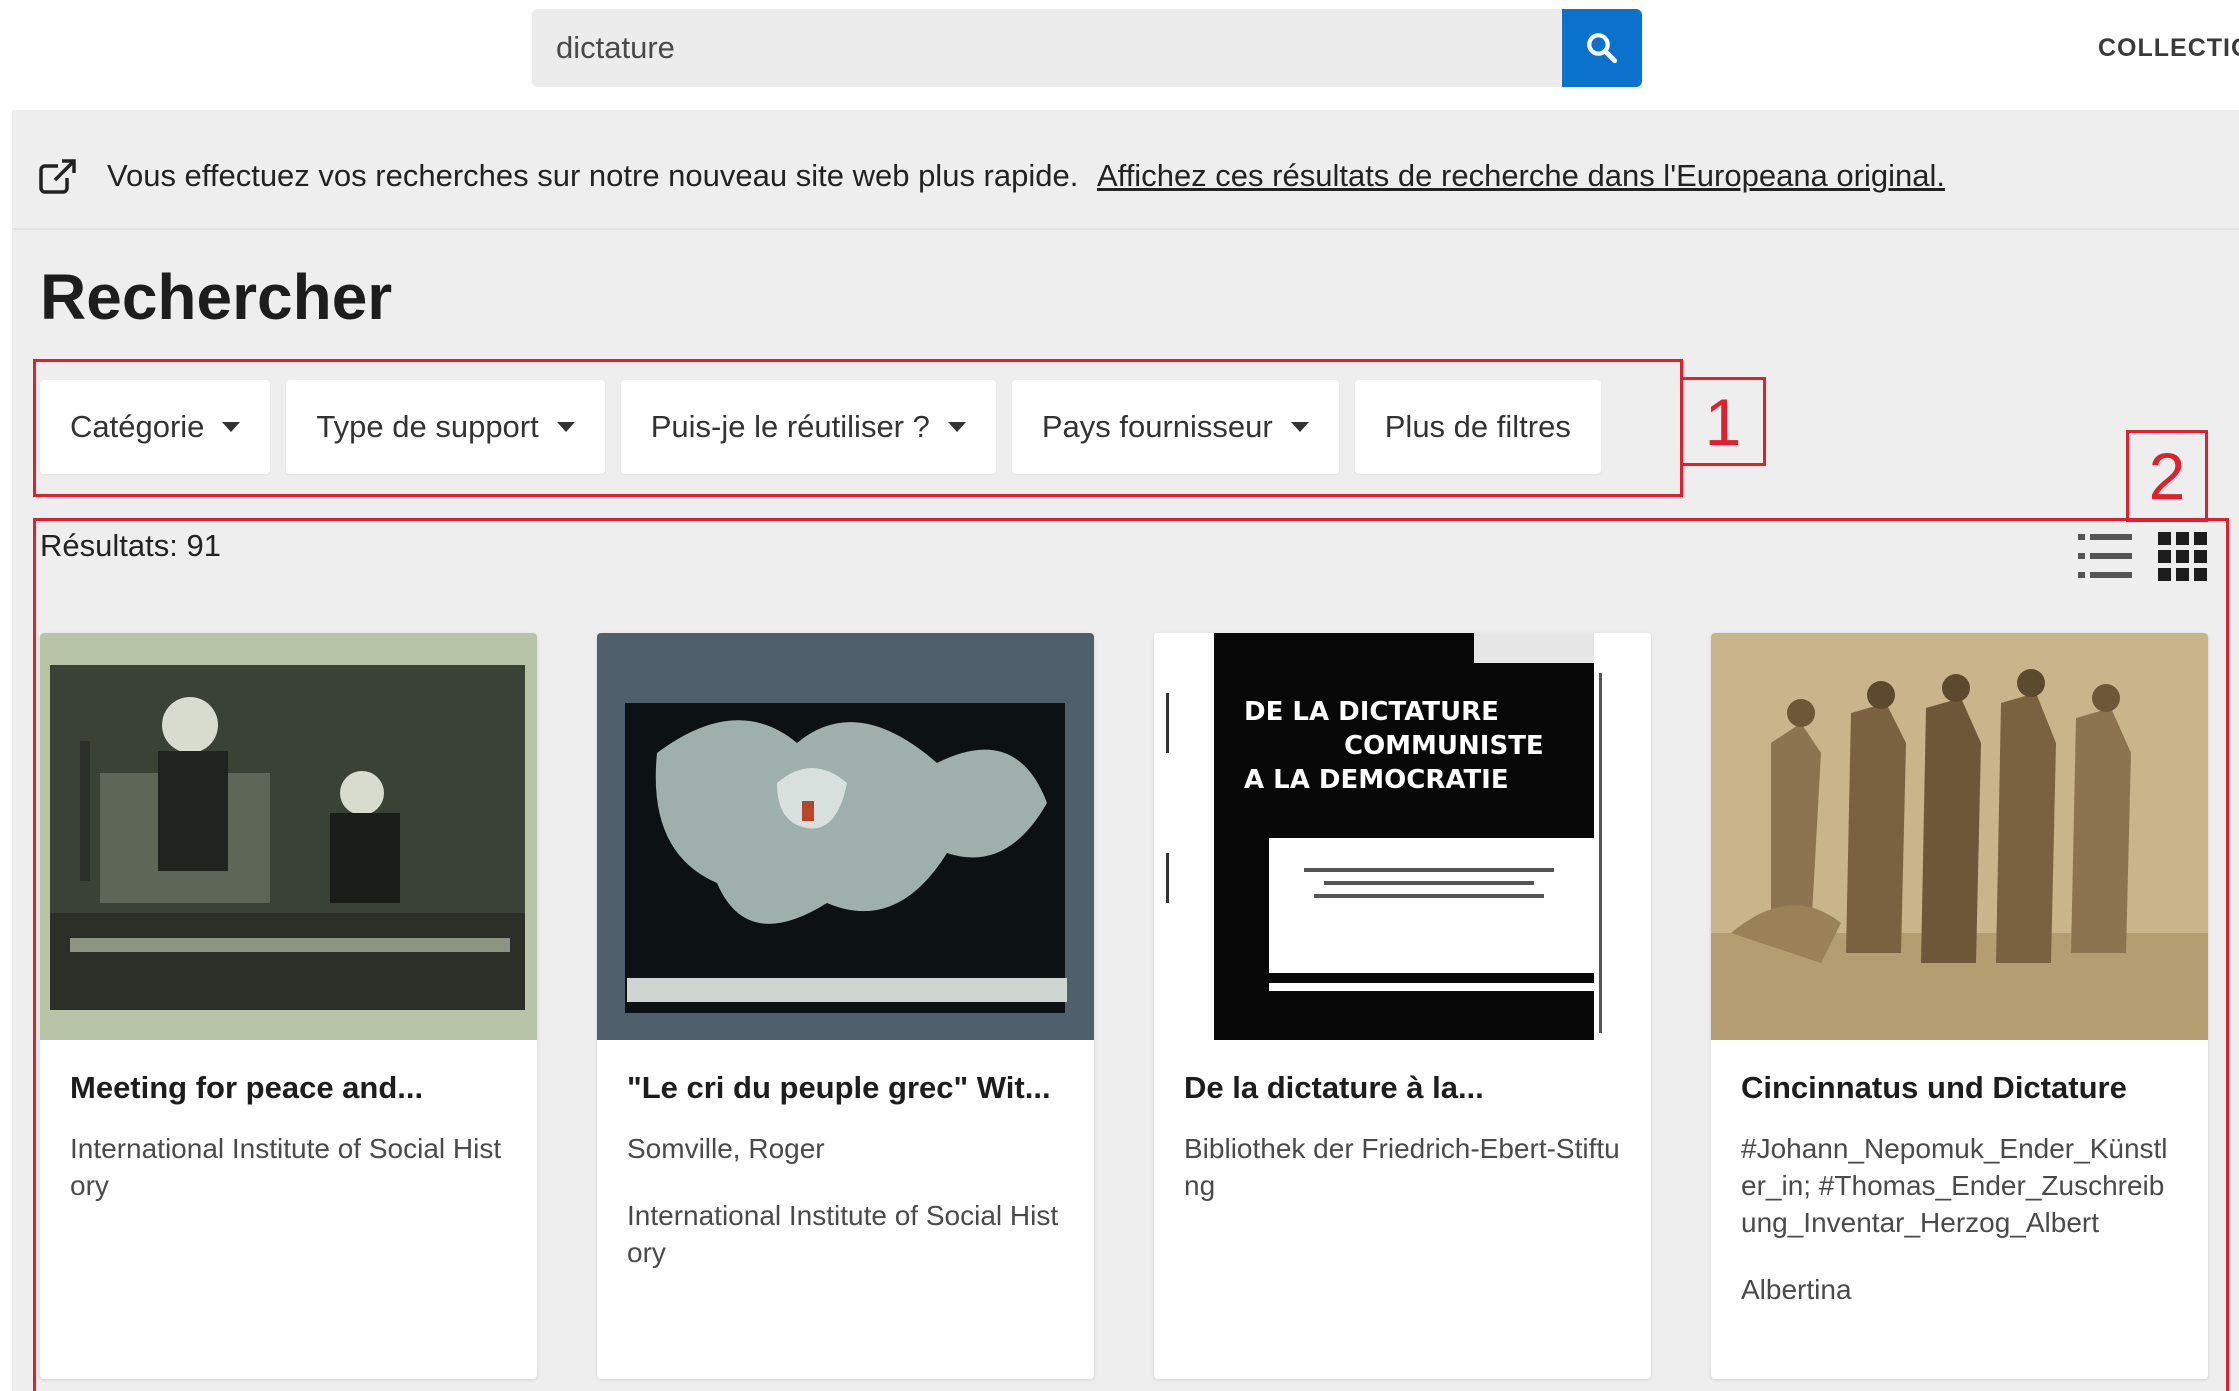  Describe the element at coordinates (58, 176) in the screenshot. I see `external-link-icon` at that location.